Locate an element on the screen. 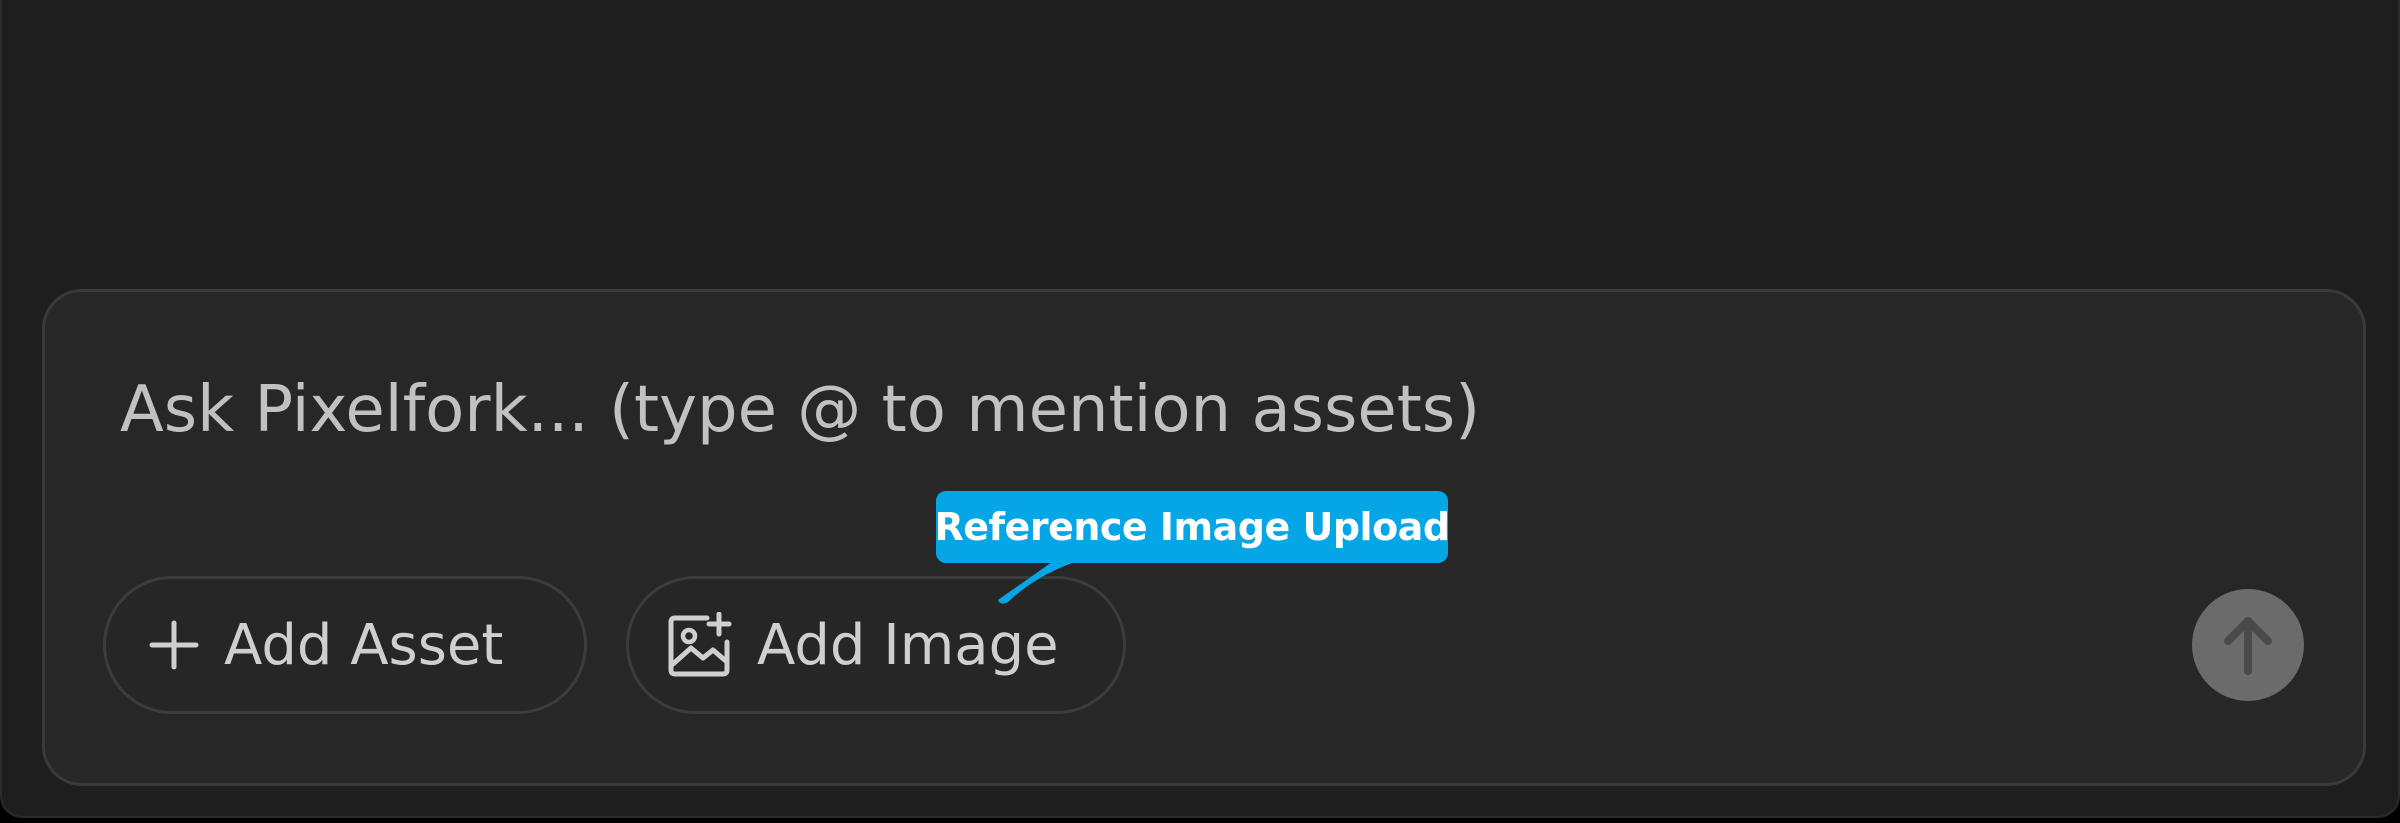 This screenshot has width=2400, height=823. plus-icon is located at coordinates (174, 645).